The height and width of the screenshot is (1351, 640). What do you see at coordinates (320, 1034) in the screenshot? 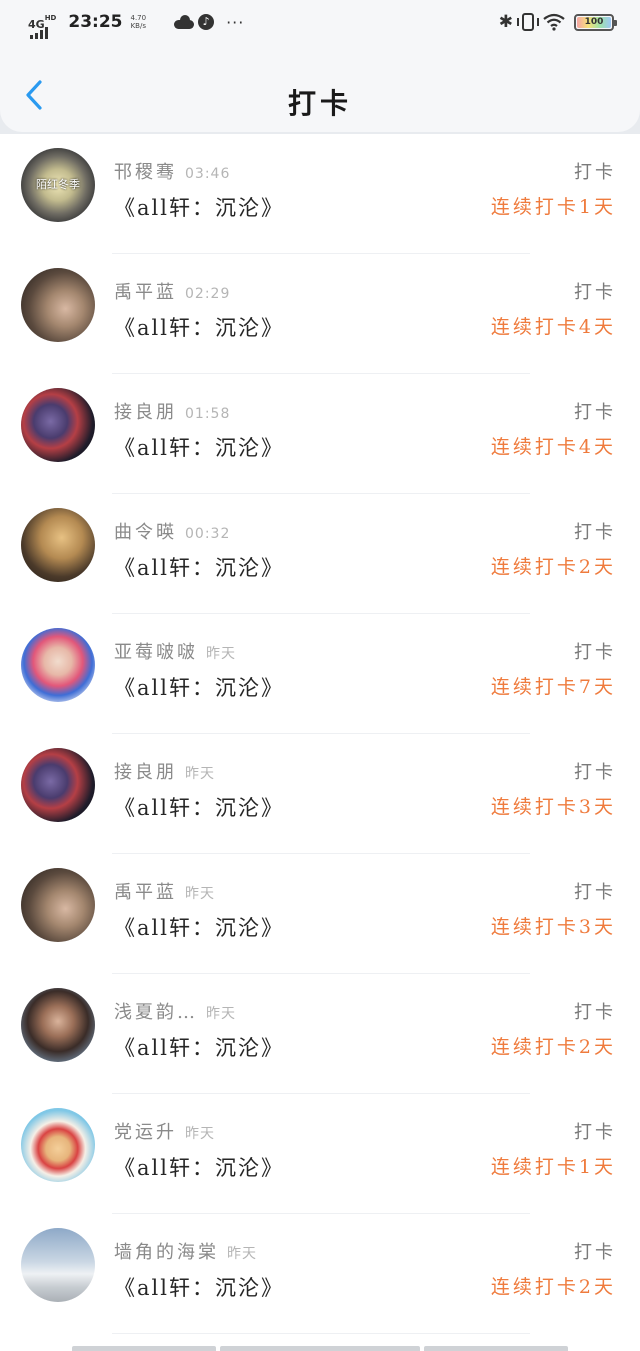
I see `checkin-row: 浅夏韵… 昨天 《all轩：沉沦》 打卡 连续打卡2天` at bounding box center [320, 1034].